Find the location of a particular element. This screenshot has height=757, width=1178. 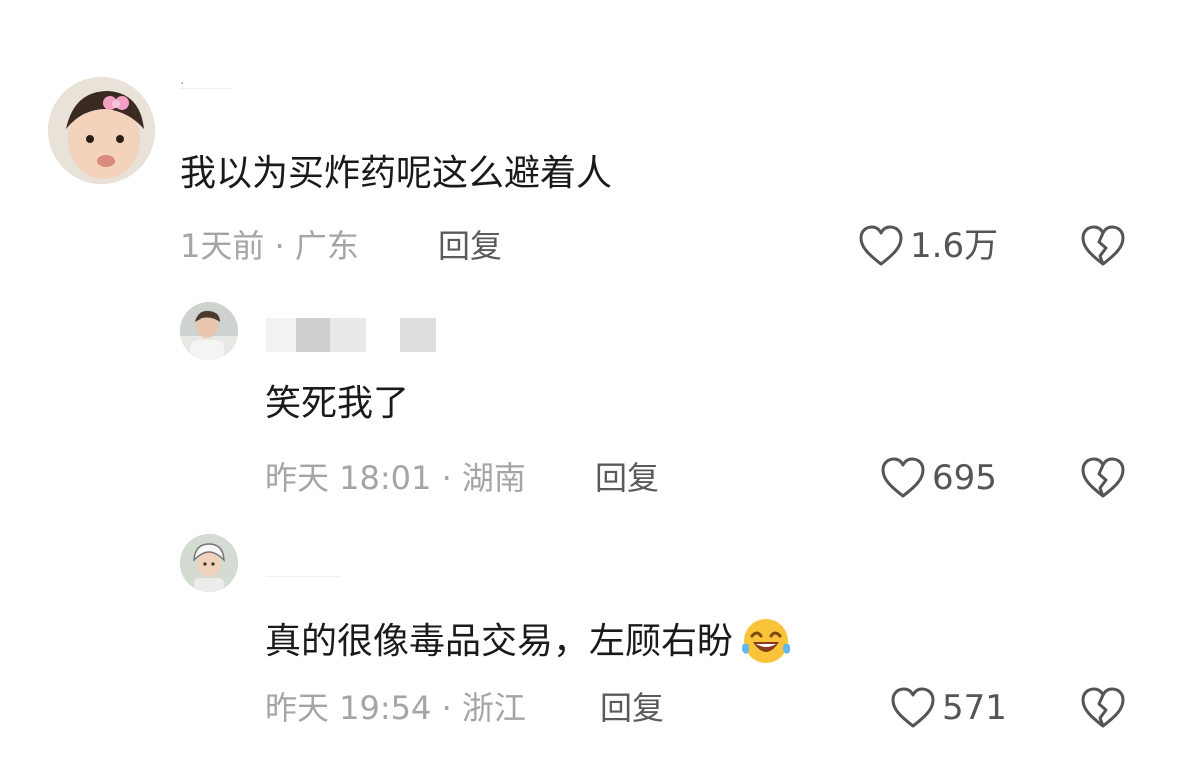

comment-meta: 1天前 · 广东 is located at coordinates (269, 246).